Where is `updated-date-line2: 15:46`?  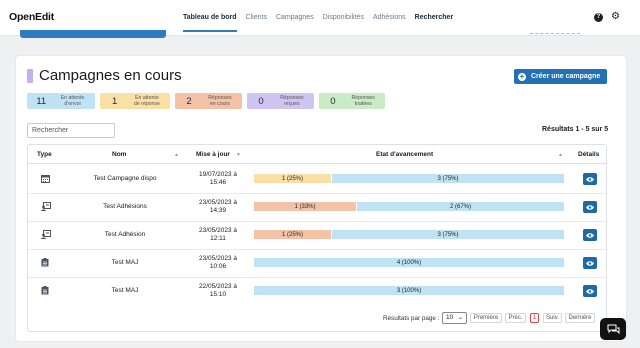 updated-date-line2: 15:46 is located at coordinates (218, 182).